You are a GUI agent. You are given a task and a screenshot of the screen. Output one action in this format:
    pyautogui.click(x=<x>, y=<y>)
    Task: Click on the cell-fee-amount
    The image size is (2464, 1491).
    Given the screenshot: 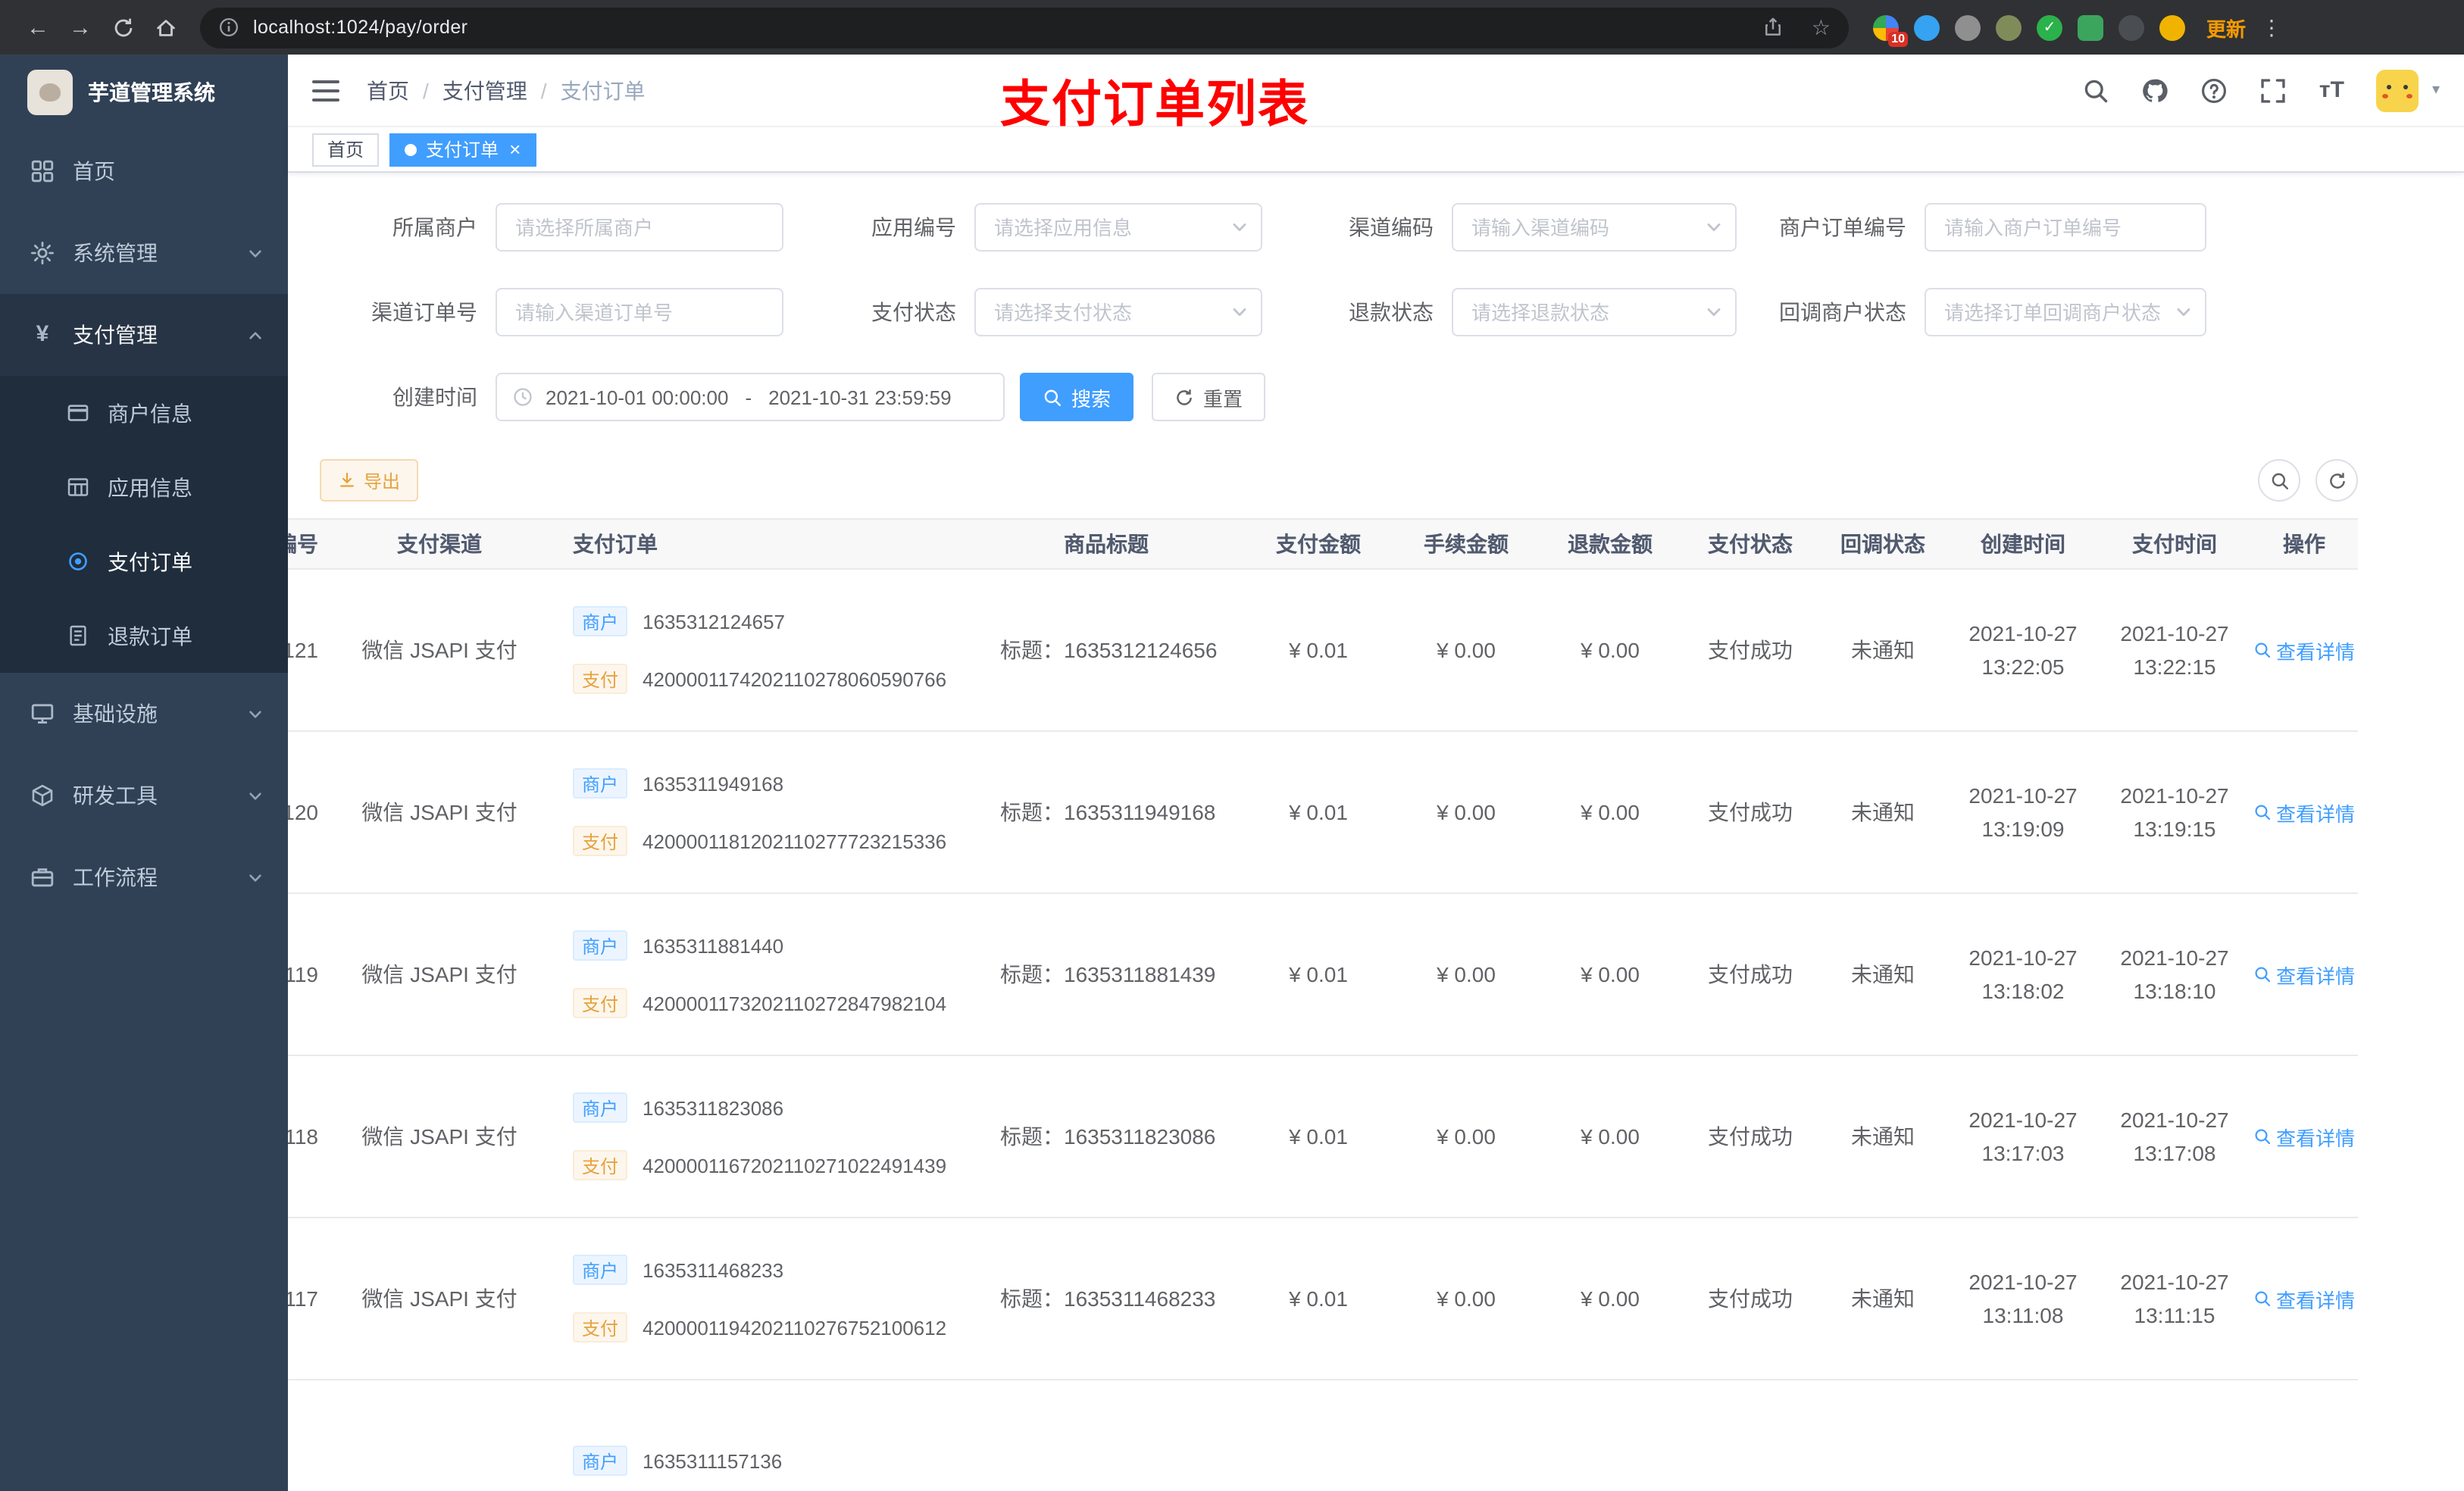 What is the action you would take?
    pyautogui.click(x=1466, y=1435)
    